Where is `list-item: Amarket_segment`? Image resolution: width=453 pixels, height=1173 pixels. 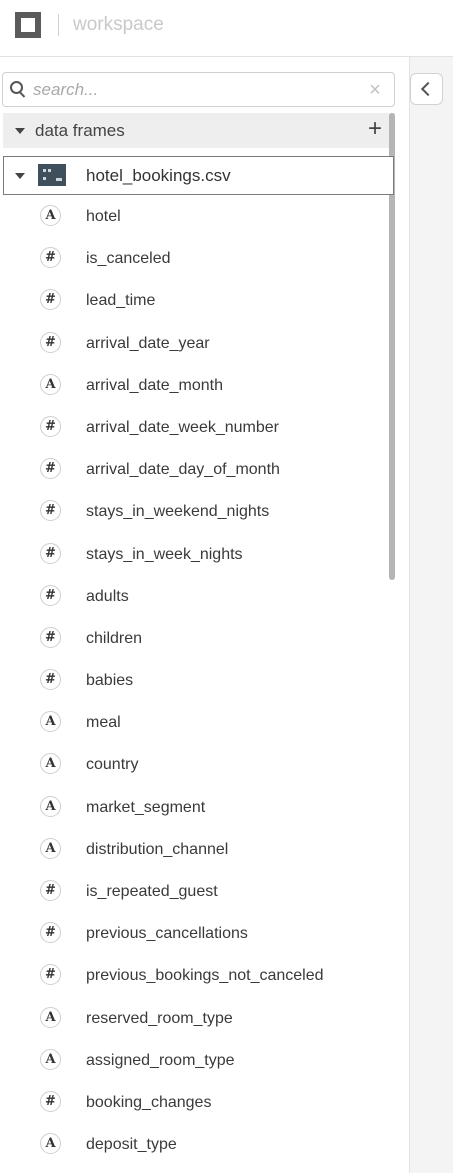
list-item: Amarket_segment is located at coordinates (197, 808).